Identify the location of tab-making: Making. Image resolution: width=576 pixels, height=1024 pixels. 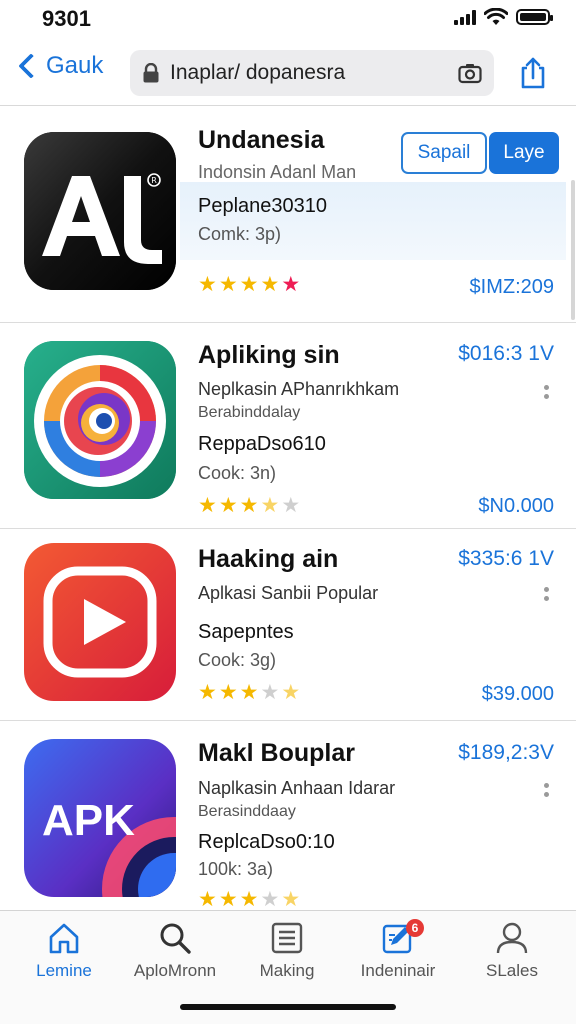
(287, 951).